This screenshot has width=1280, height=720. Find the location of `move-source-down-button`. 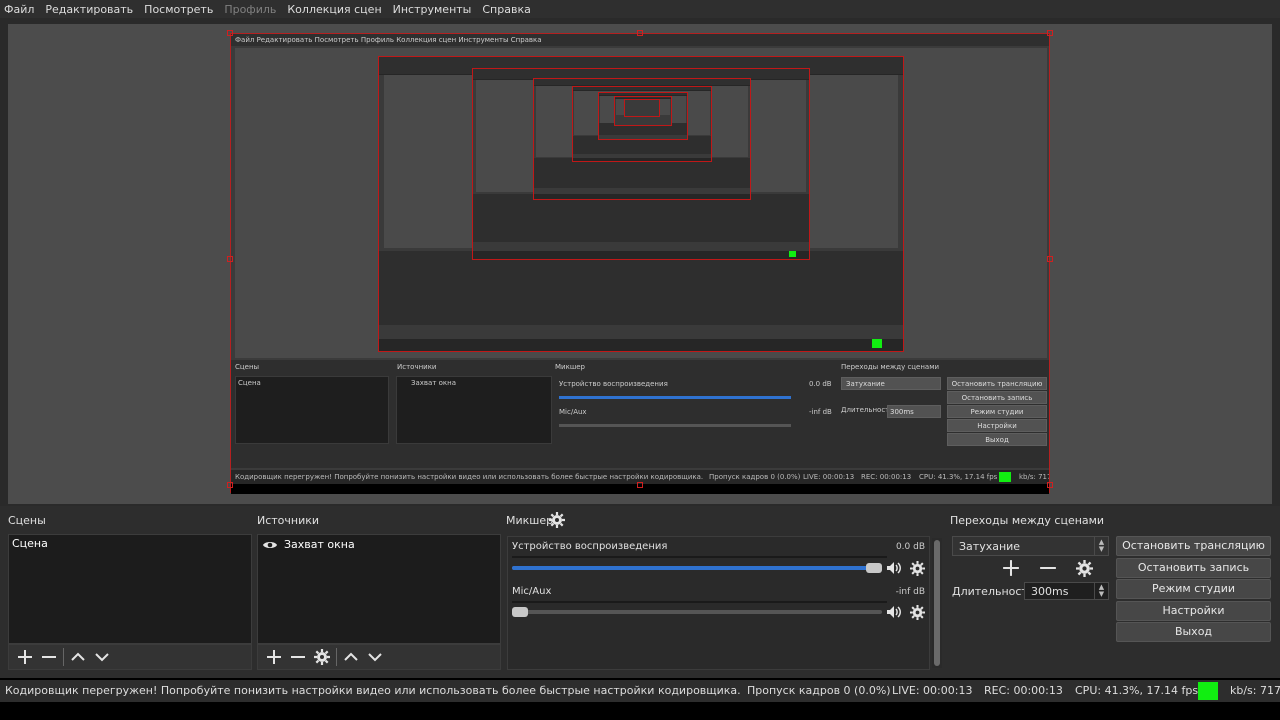

move-source-down-button is located at coordinates (375, 657).